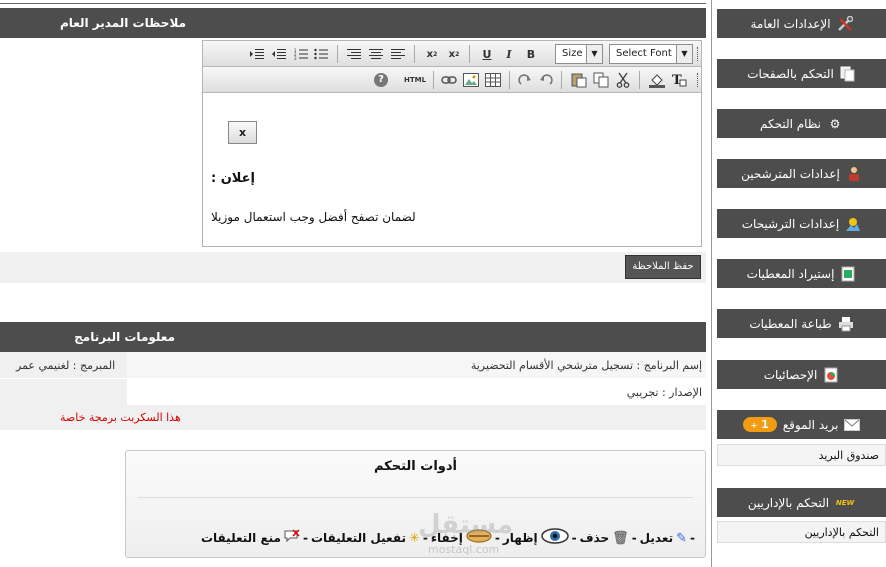 This screenshot has width=886, height=567. Describe the element at coordinates (415, 497) in the screenshot. I see `tools-divider` at that location.